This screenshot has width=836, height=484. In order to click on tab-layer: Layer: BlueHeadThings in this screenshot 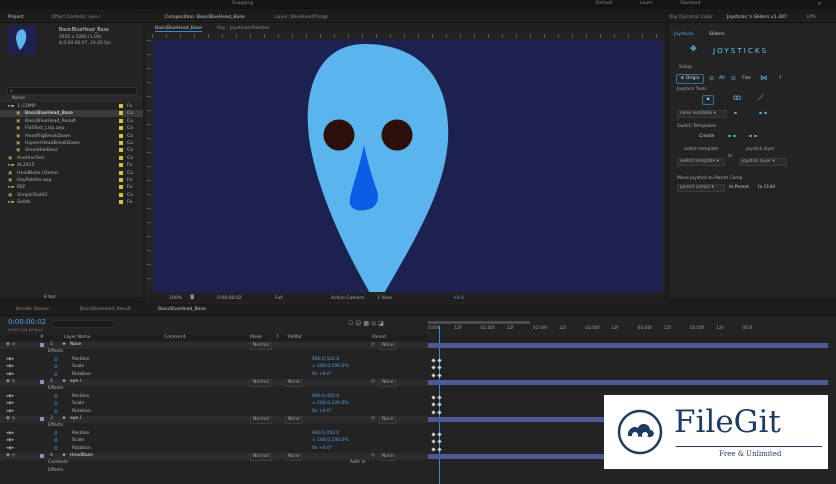, I will do `click(301, 17)`.